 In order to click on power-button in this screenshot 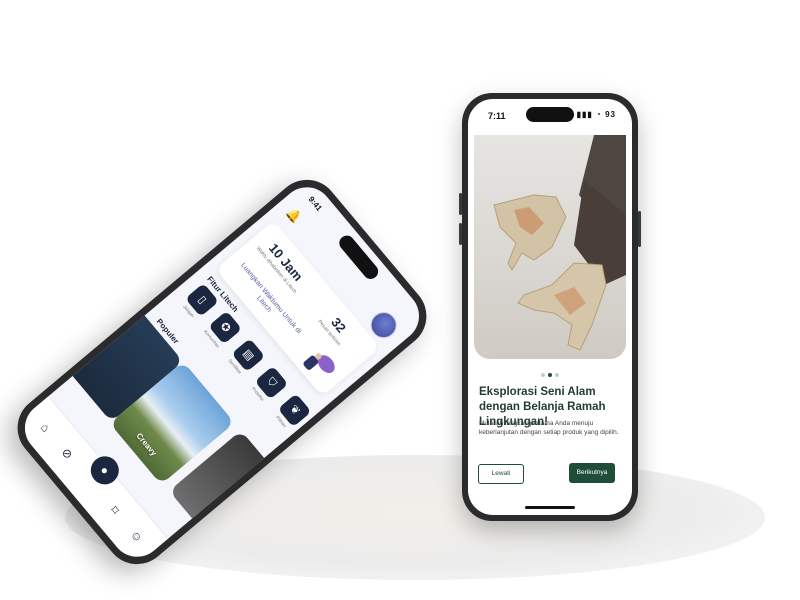, I will do `click(639, 229)`.